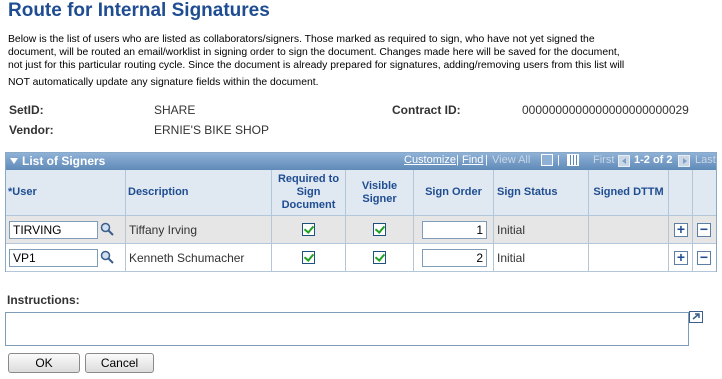  Describe the element at coordinates (511, 160) in the screenshot. I see `view-all-link: View All` at that location.